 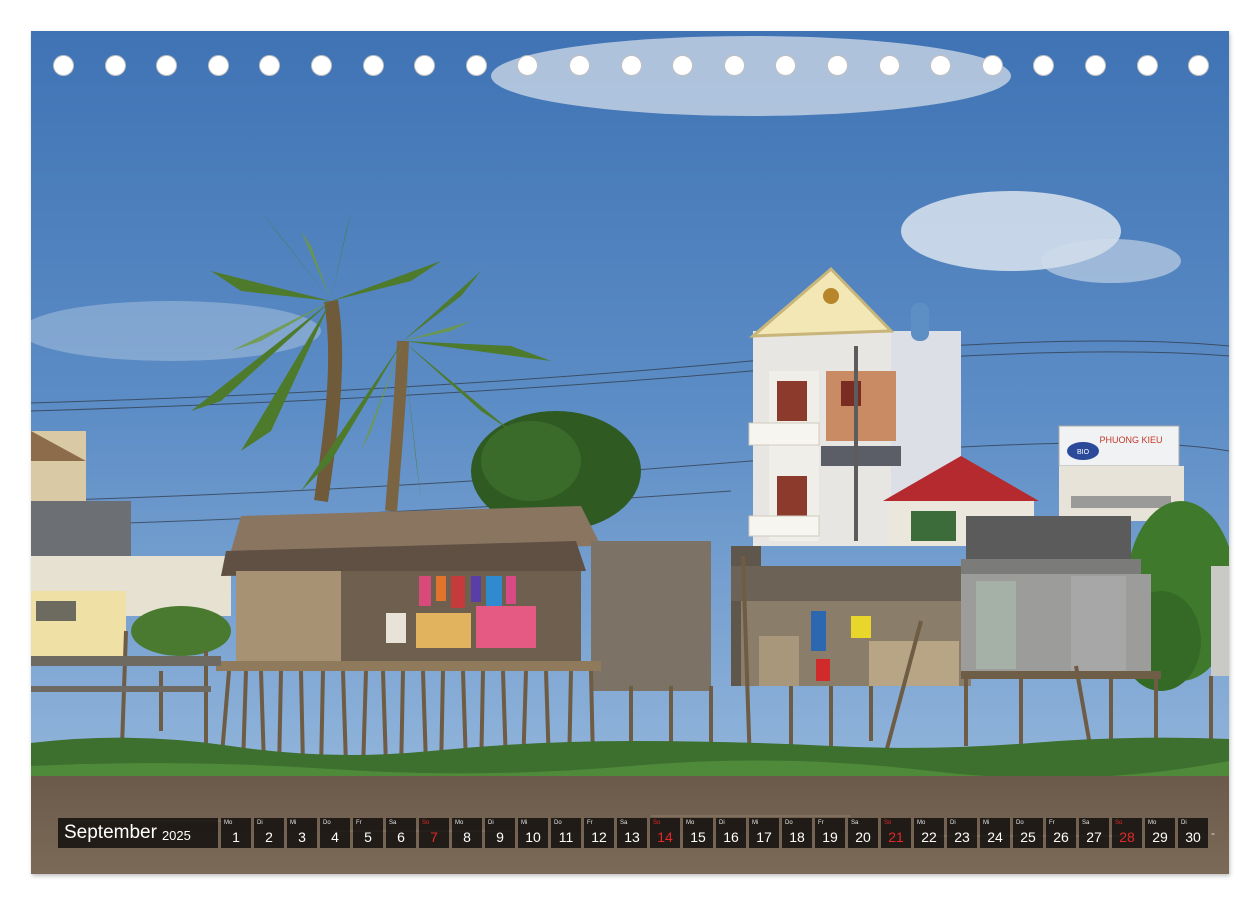 I want to click on day-cell: Di 16, so click(x=731, y=833).